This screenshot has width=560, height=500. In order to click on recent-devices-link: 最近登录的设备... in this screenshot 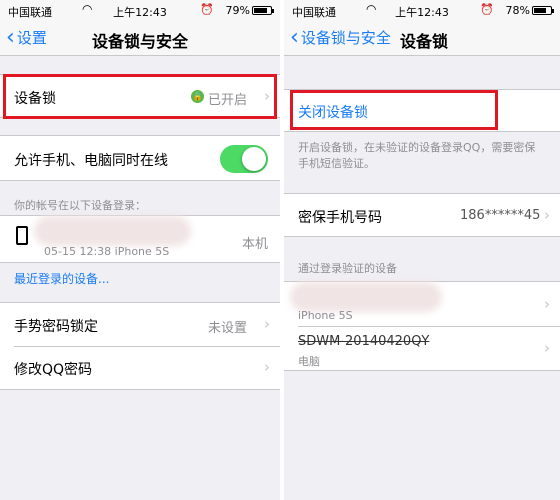, I will do `click(61, 278)`.